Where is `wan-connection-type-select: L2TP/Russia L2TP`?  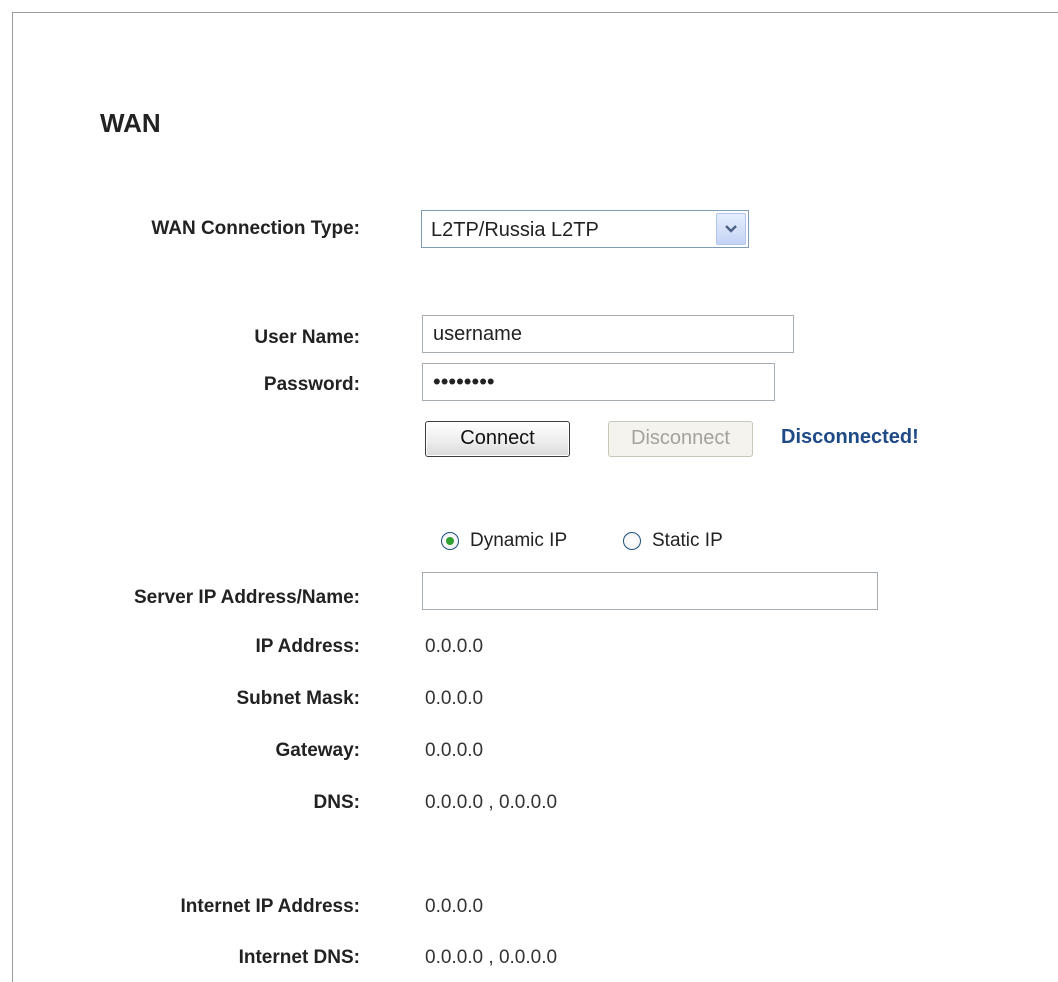
wan-connection-type-select: L2TP/Russia L2TP is located at coordinates (585, 229).